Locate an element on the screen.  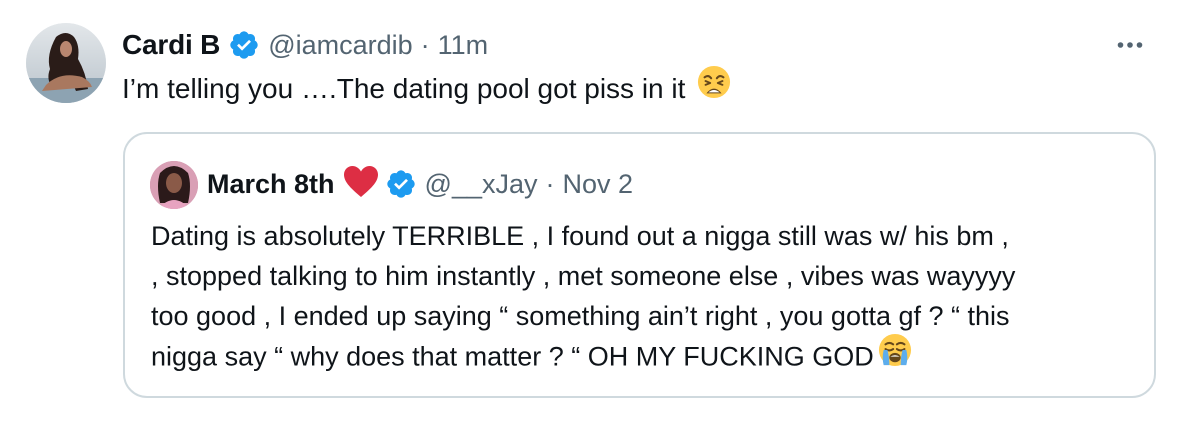
verified-badge-icon is located at coordinates (244, 45).